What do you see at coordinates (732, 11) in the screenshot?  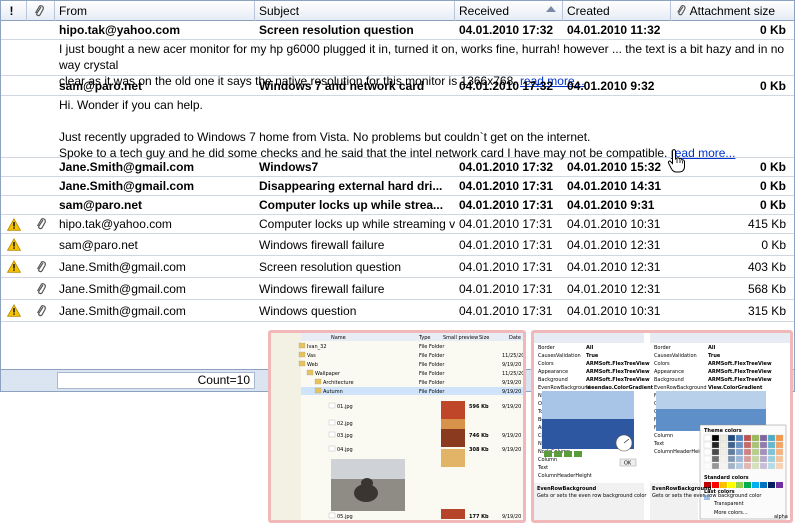 I see `column-header-attachment-size: Attachment size` at bounding box center [732, 11].